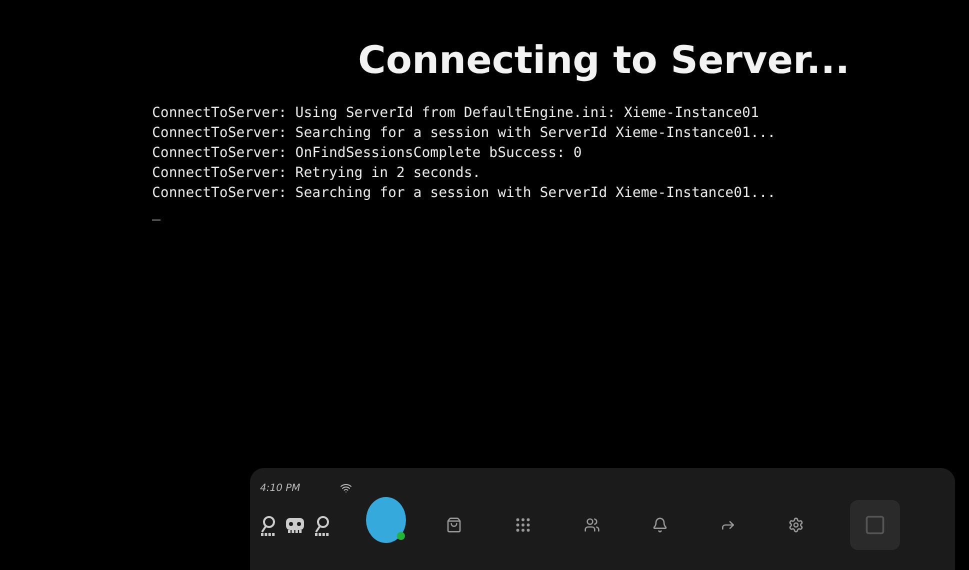 The height and width of the screenshot is (570, 969). Describe the element at coordinates (454, 525) in the screenshot. I see `shopping-bag-icon` at that location.